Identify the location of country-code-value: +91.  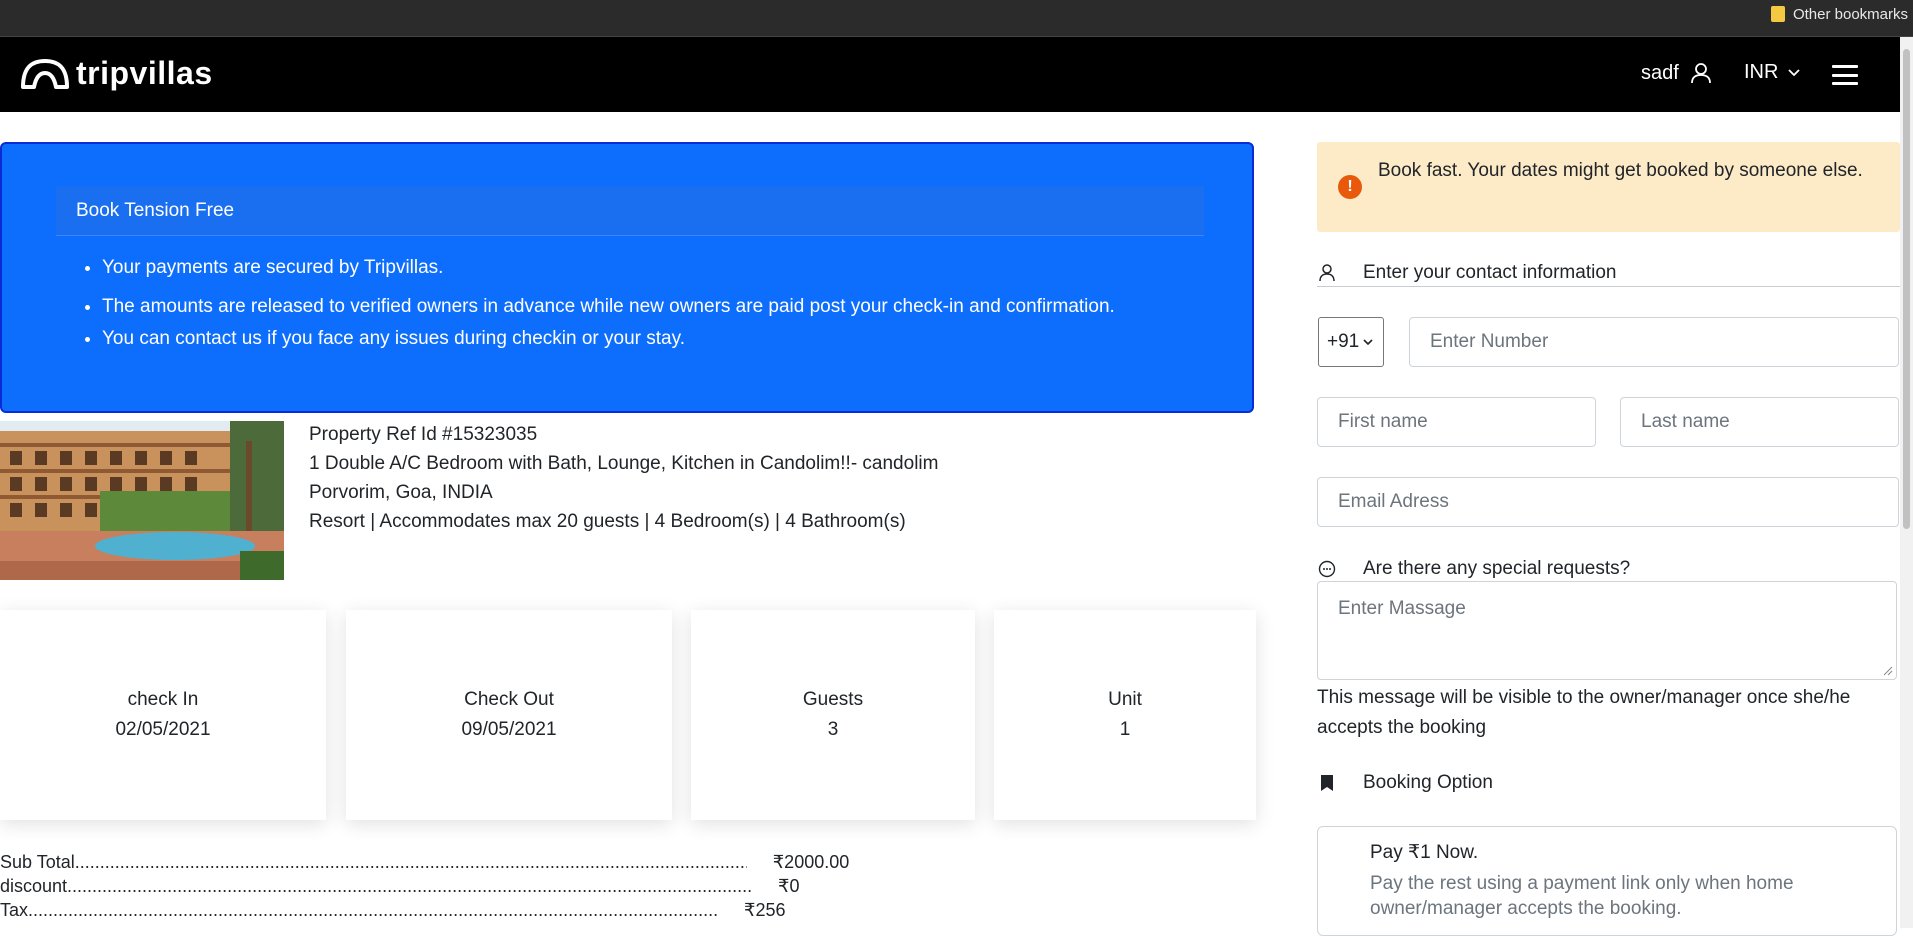
(1343, 341).